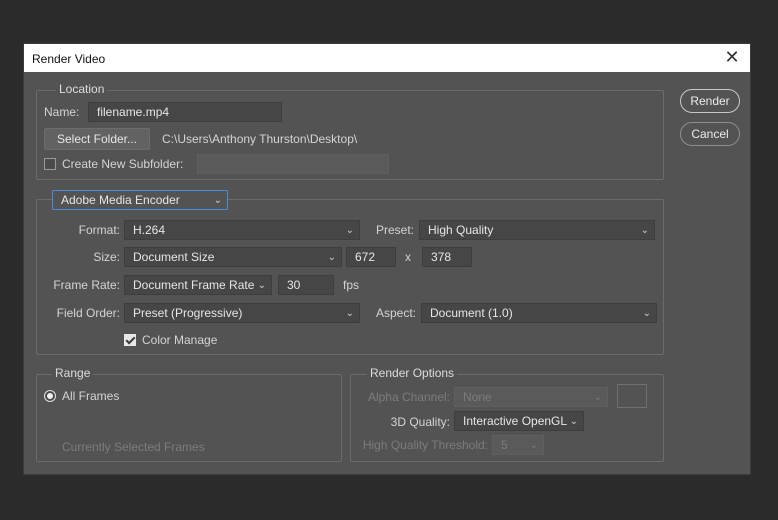 This screenshot has height=520, width=778. Describe the element at coordinates (73, 373) in the screenshot. I see `range-group-label: Range` at that location.